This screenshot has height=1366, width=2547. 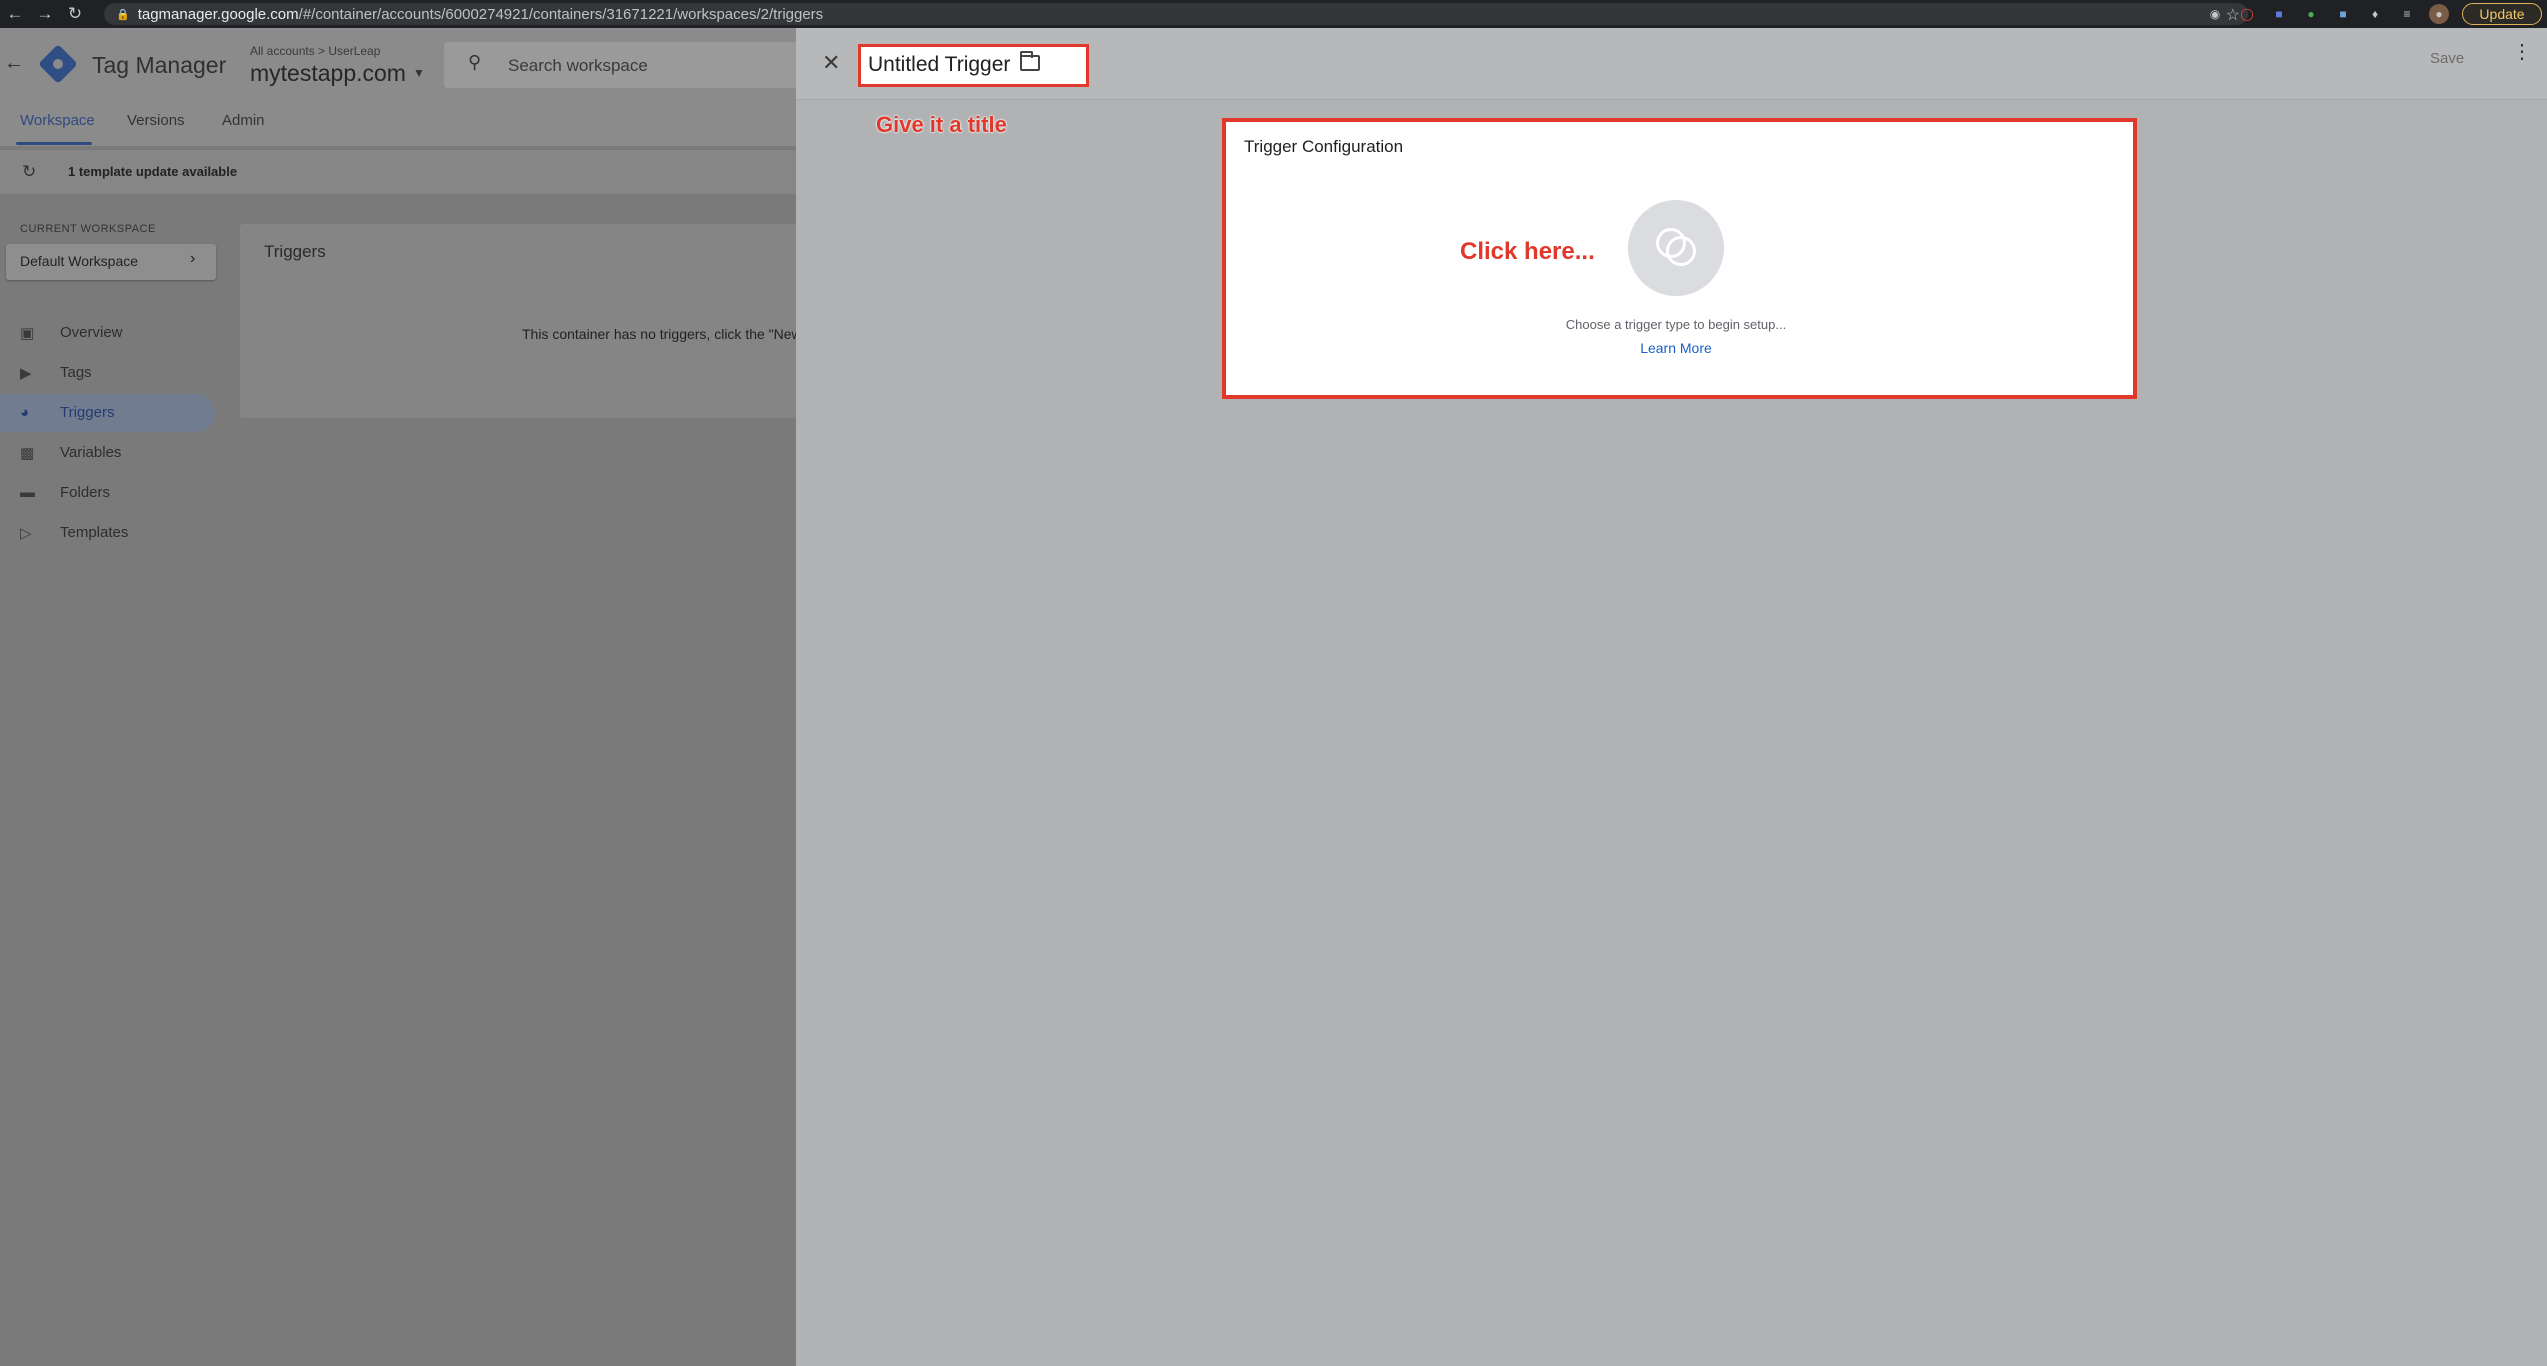 What do you see at coordinates (831, 63) in the screenshot?
I see `close-icon: ✕` at bounding box center [831, 63].